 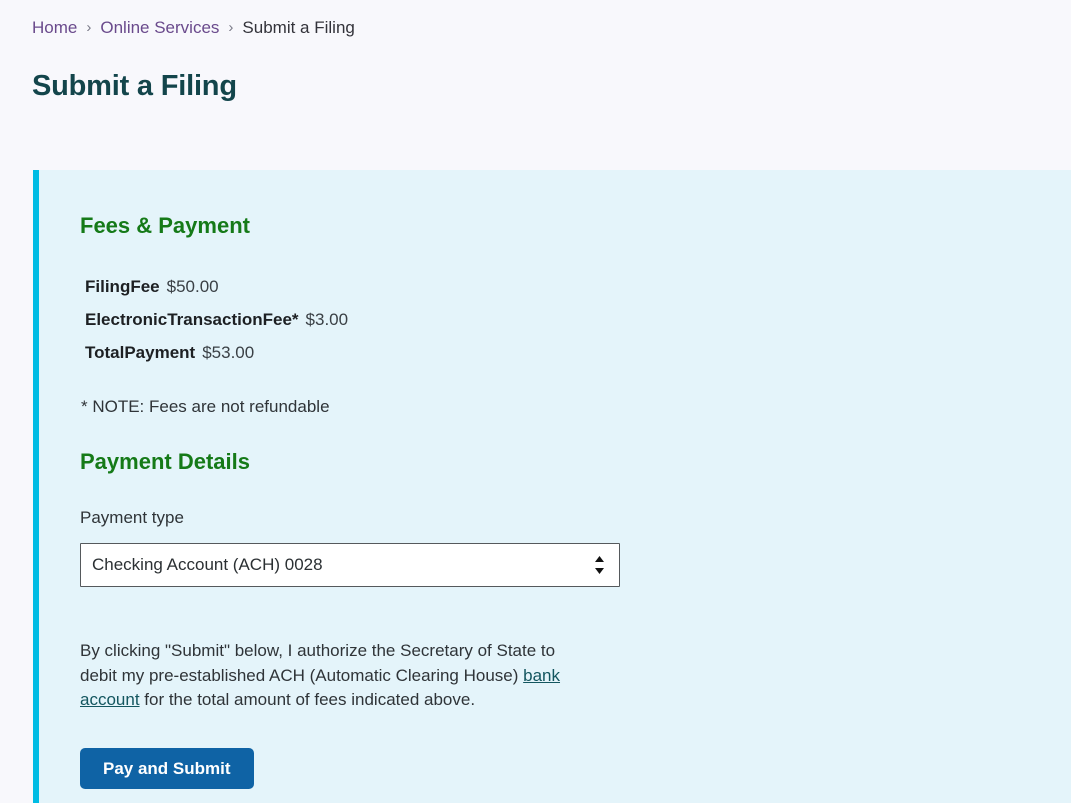 I want to click on fees-note: * NOTE: Fees are not refundable, so click(x=205, y=406).